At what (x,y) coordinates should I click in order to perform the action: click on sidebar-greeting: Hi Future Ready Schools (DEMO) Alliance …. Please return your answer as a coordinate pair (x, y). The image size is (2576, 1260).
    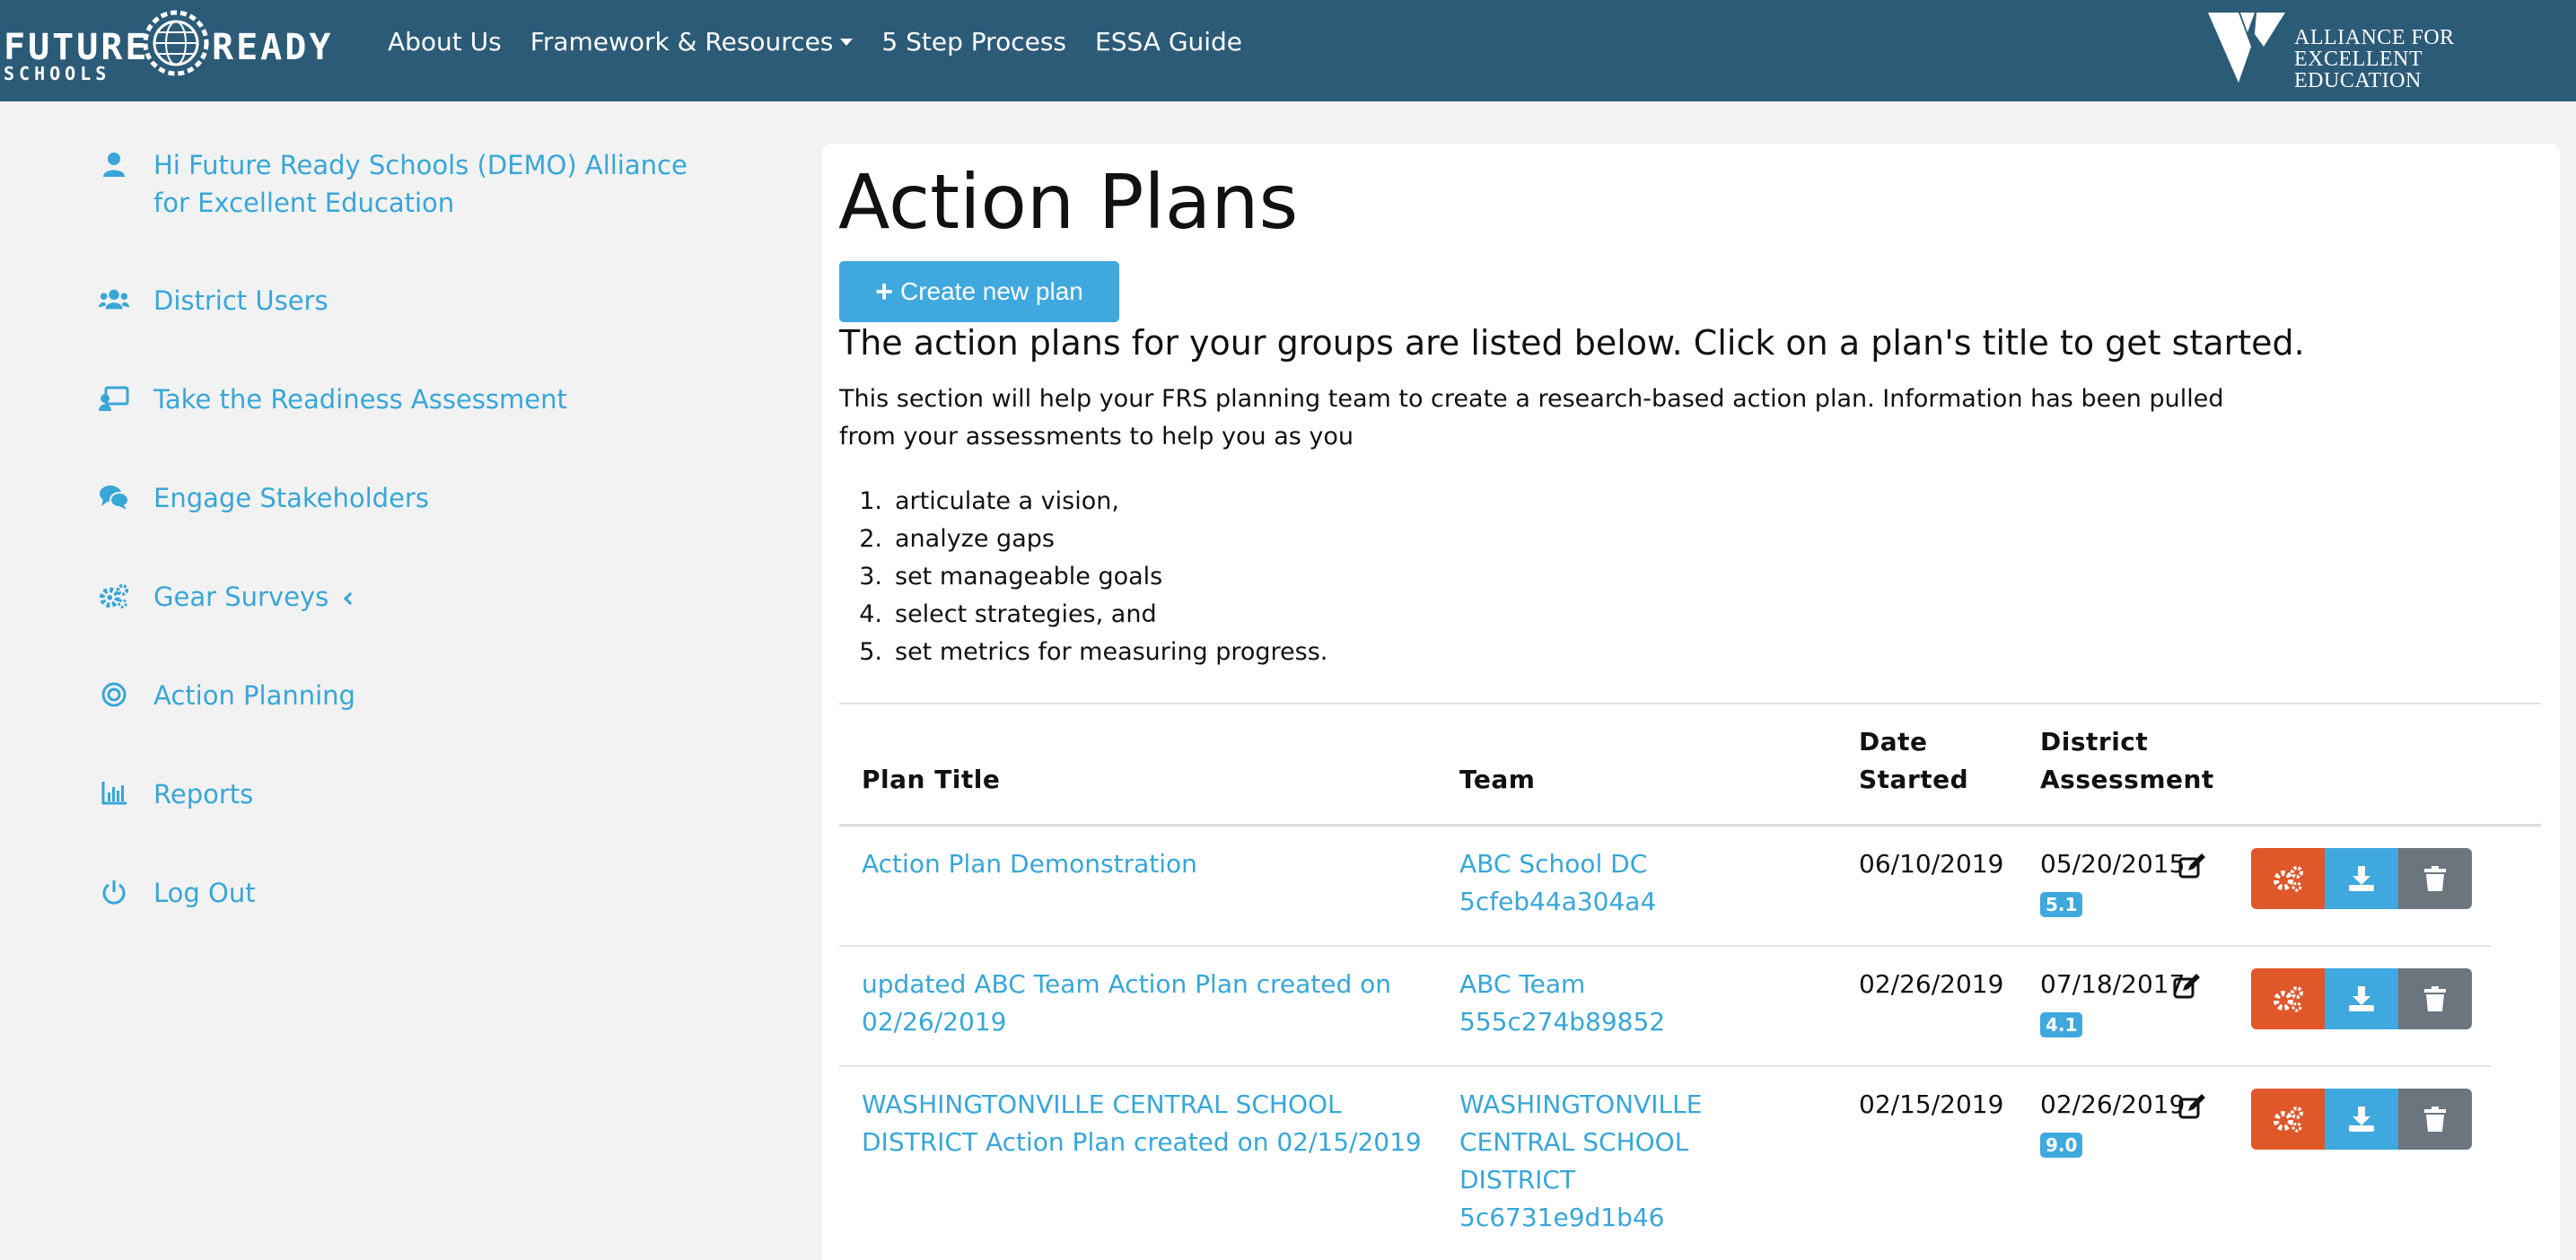
    Looking at the image, I should click on (420, 184).